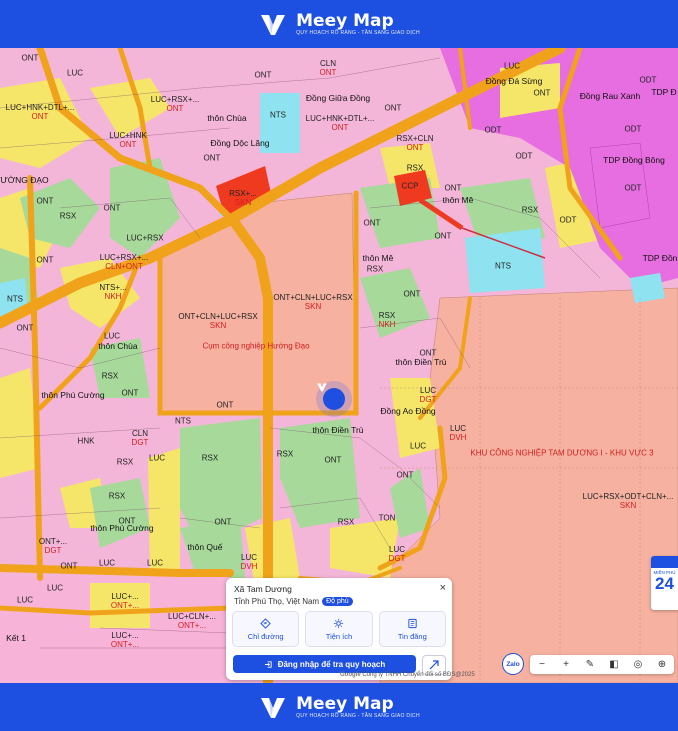  What do you see at coordinates (458, 200) in the screenshot?
I see `place-label: thôn Mê` at bounding box center [458, 200].